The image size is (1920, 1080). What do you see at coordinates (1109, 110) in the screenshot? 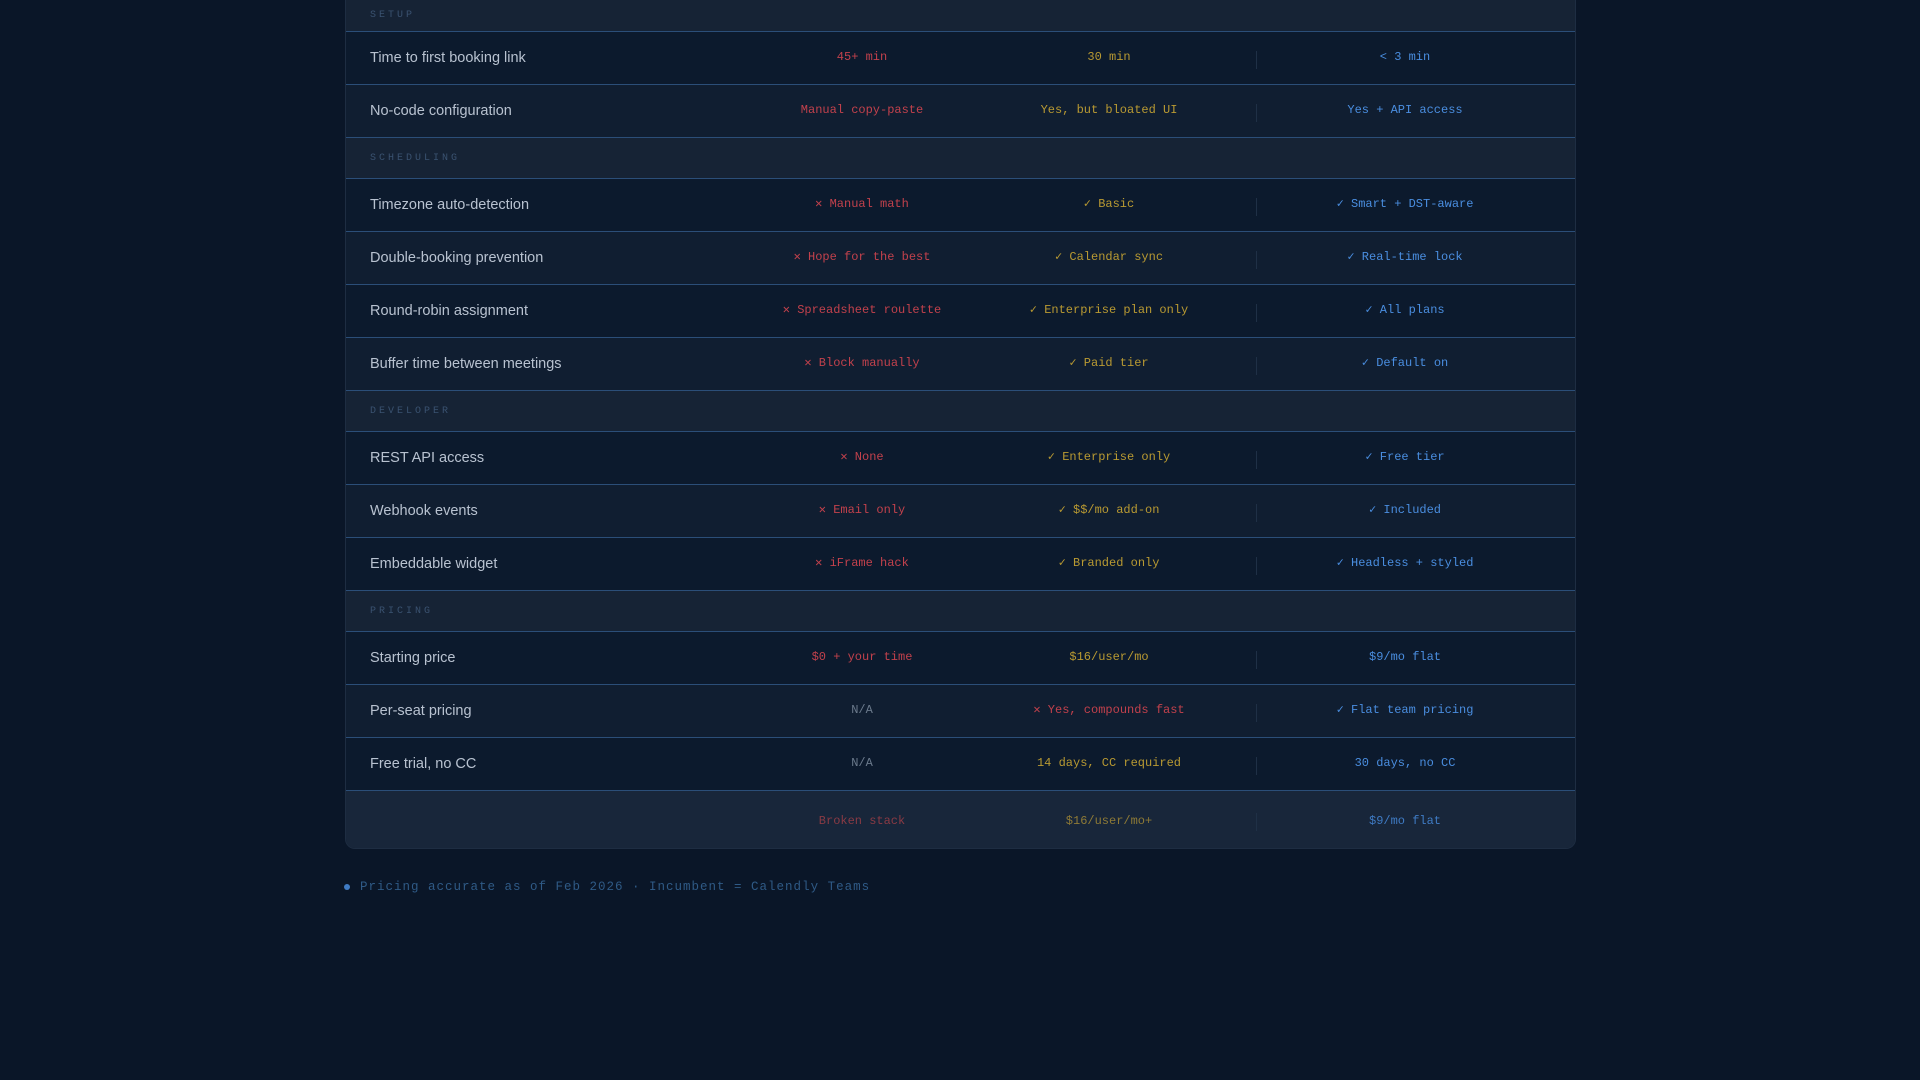
I see `incumbent-value: Yes, but bloated UI` at bounding box center [1109, 110].